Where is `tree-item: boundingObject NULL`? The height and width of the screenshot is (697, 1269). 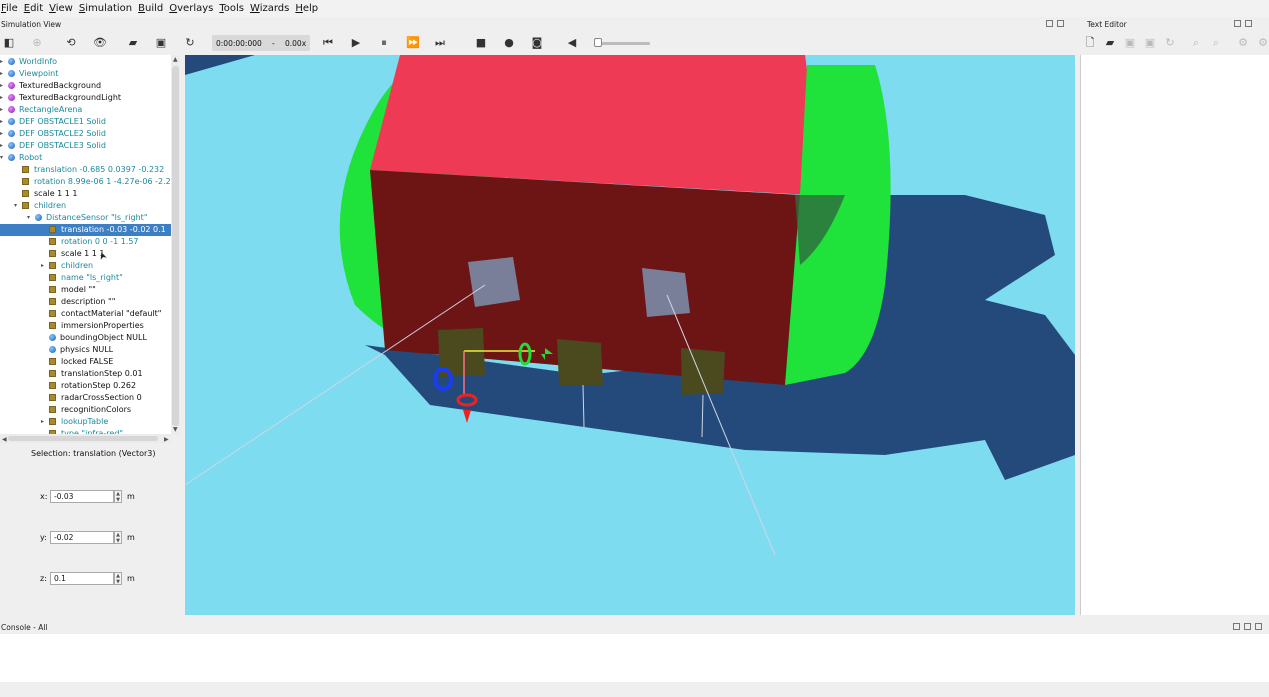 tree-item: boundingObject NULL is located at coordinates (98, 338).